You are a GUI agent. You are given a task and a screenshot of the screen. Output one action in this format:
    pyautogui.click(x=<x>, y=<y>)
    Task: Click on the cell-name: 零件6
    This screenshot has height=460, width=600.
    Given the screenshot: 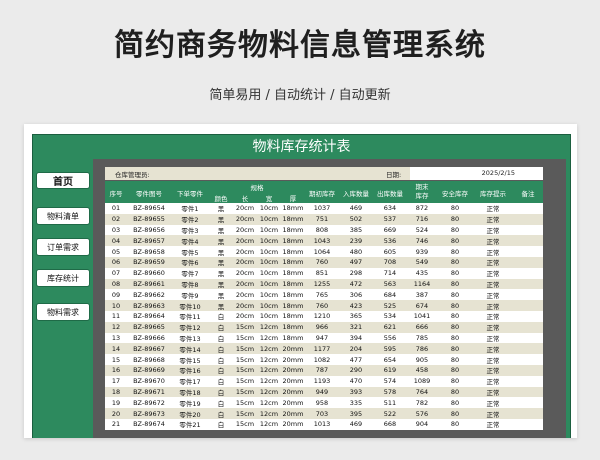 What is the action you would take?
    pyautogui.click(x=190, y=262)
    